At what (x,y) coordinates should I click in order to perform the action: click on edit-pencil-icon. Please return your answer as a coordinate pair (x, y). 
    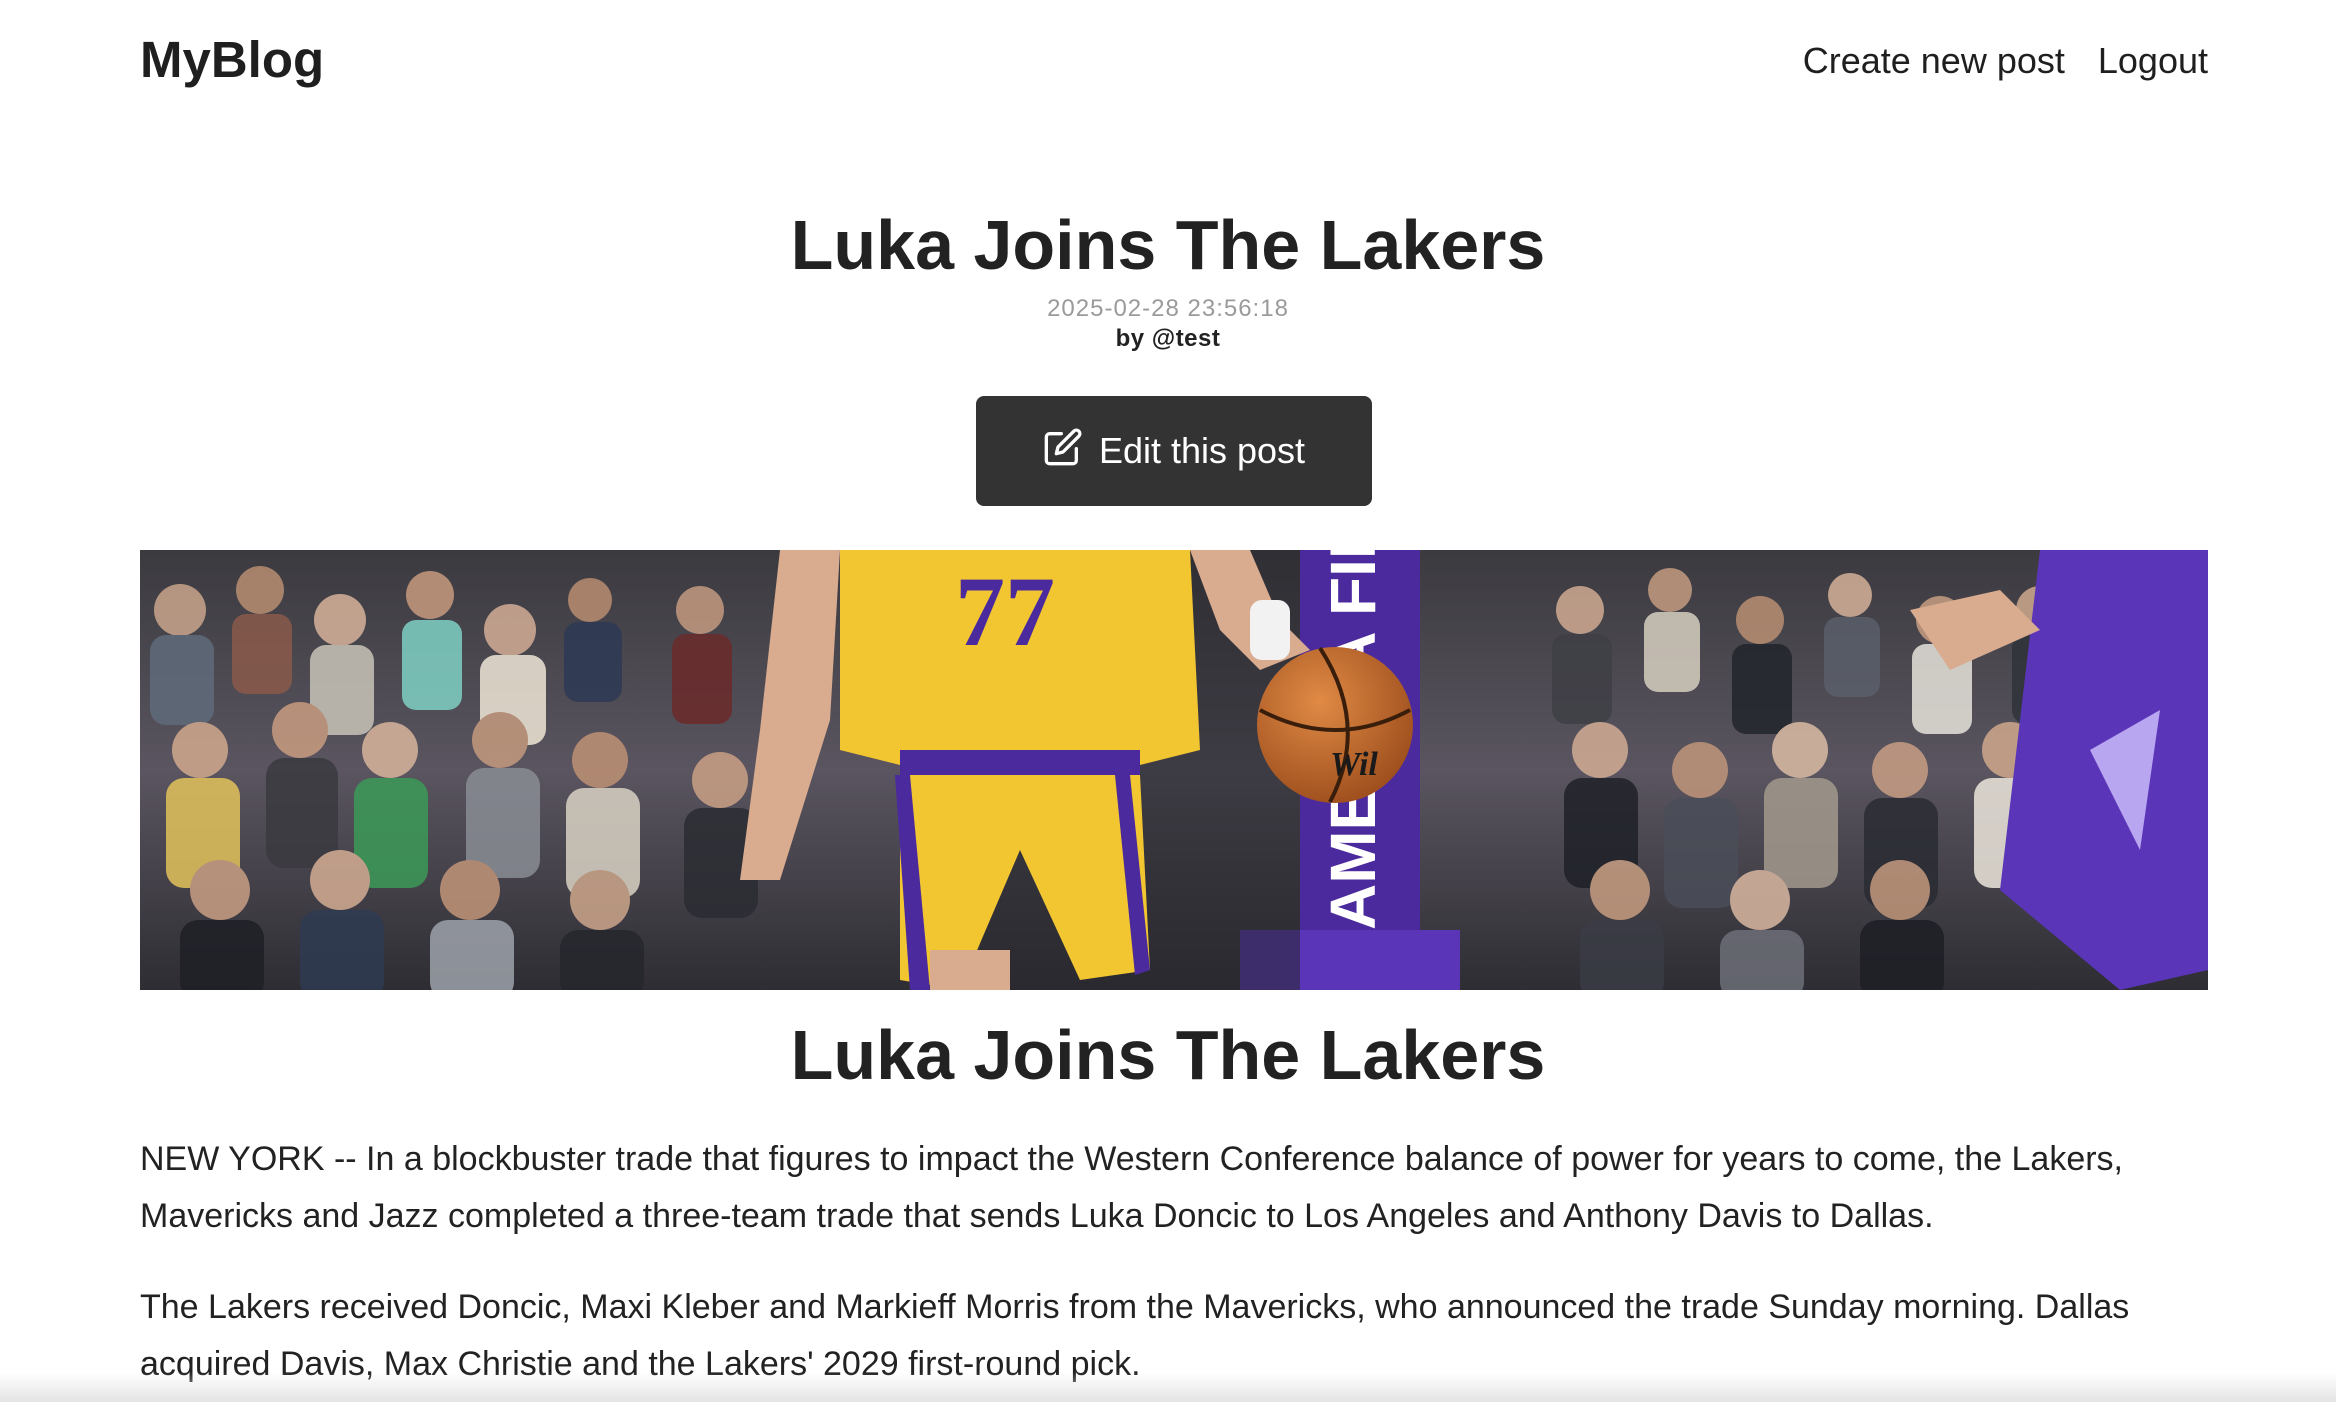
    Looking at the image, I should click on (1063, 451).